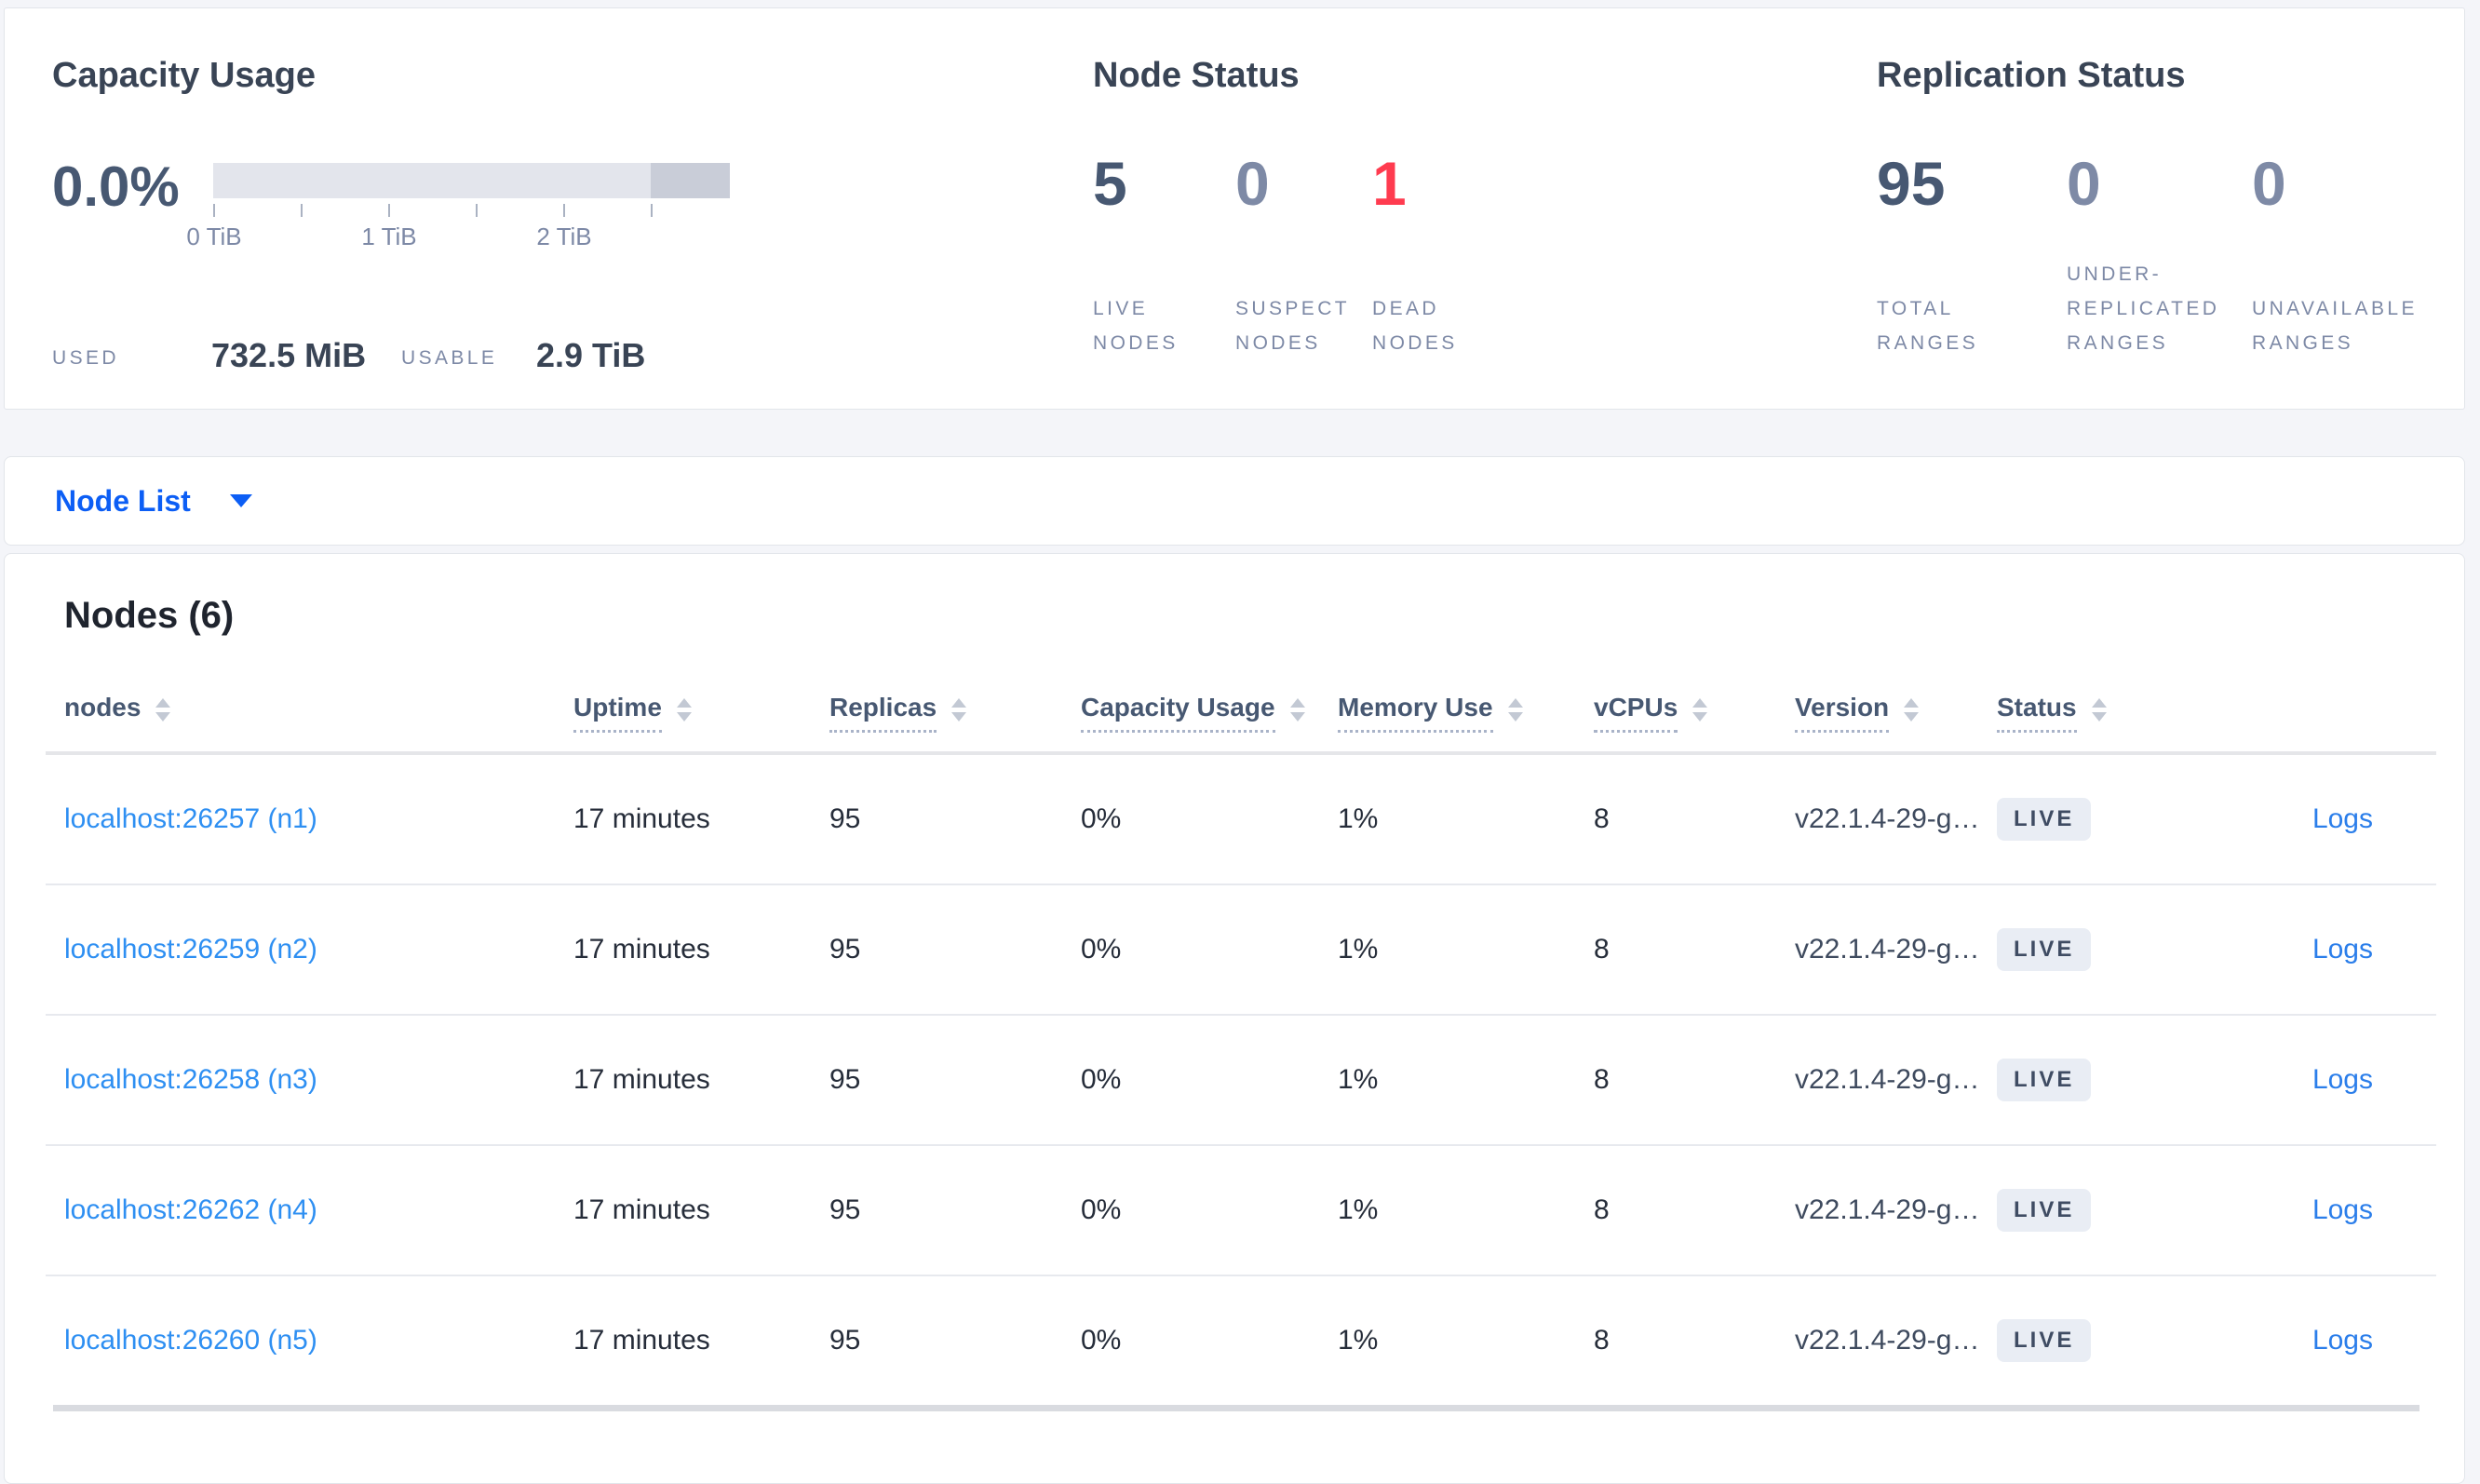  What do you see at coordinates (190, 818) in the screenshot?
I see `node-link: localhost:26257 (n1)` at bounding box center [190, 818].